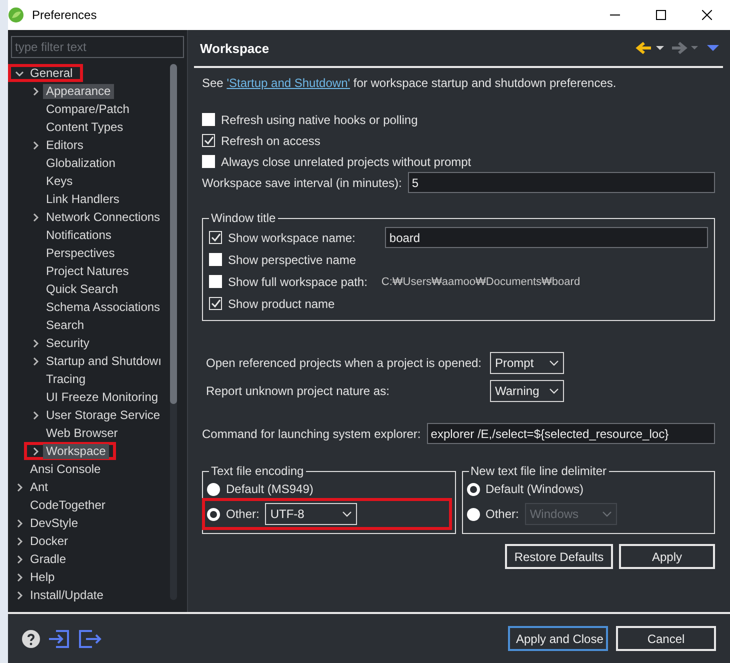 The height and width of the screenshot is (663, 730). I want to click on tree-item: Ansi Console, so click(65, 469).